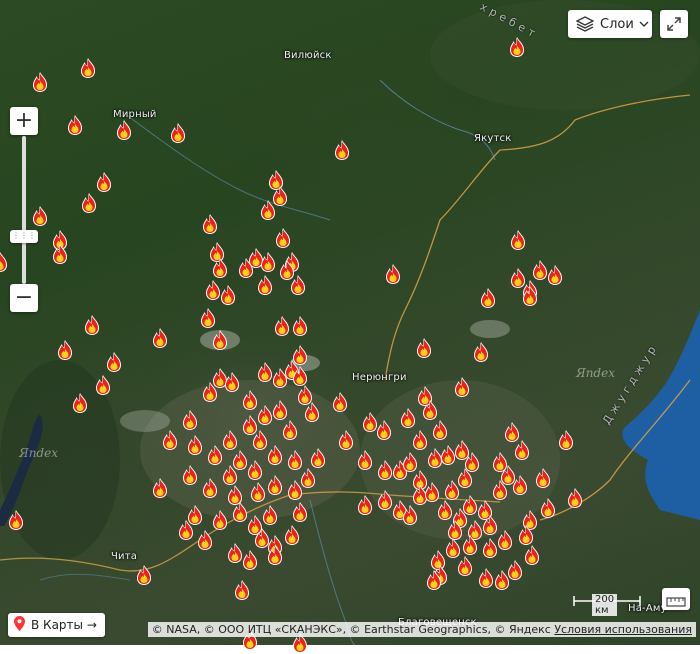  Describe the element at coordinates (56, 625) in the screenshot. I see `open-in-maps-button: В Карты →` at that location.